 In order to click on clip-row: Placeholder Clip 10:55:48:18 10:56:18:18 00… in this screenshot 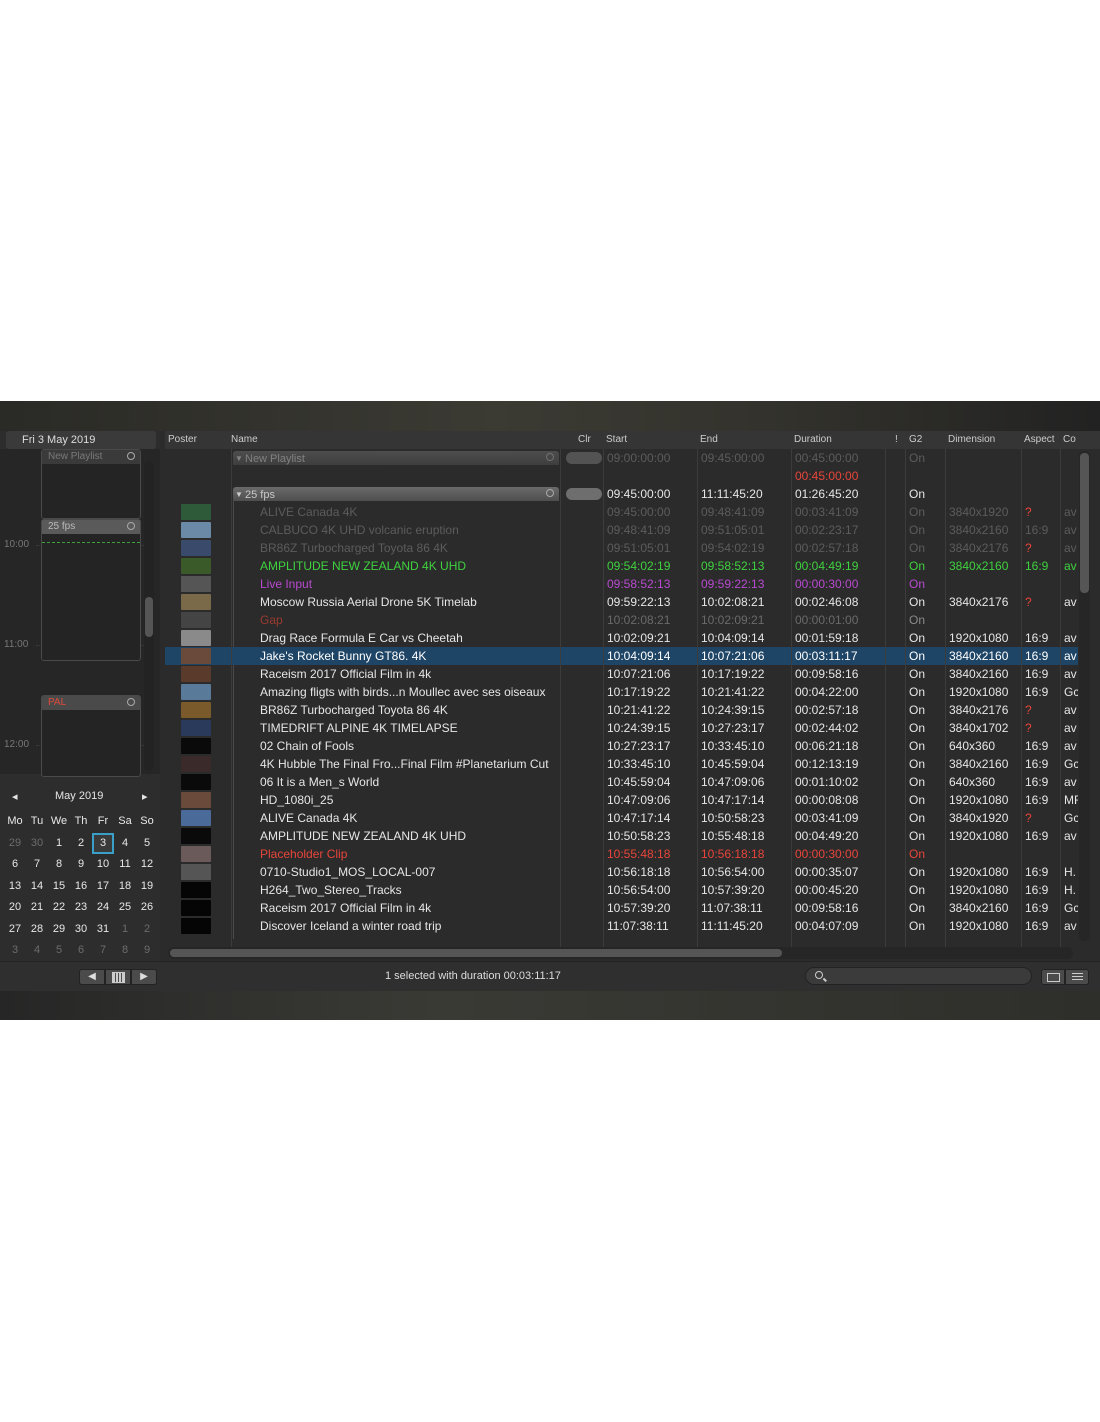, I will do `click(621, 854)`.